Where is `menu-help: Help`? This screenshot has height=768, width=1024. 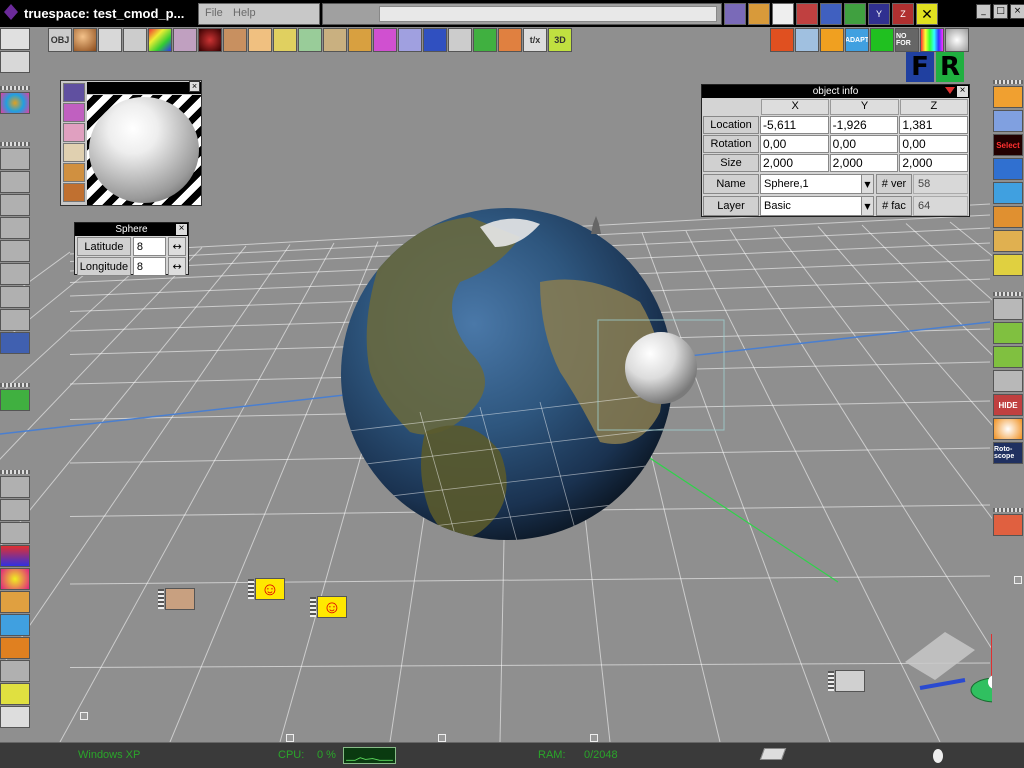 menu-help: Help is located at coordinates (244, 13).